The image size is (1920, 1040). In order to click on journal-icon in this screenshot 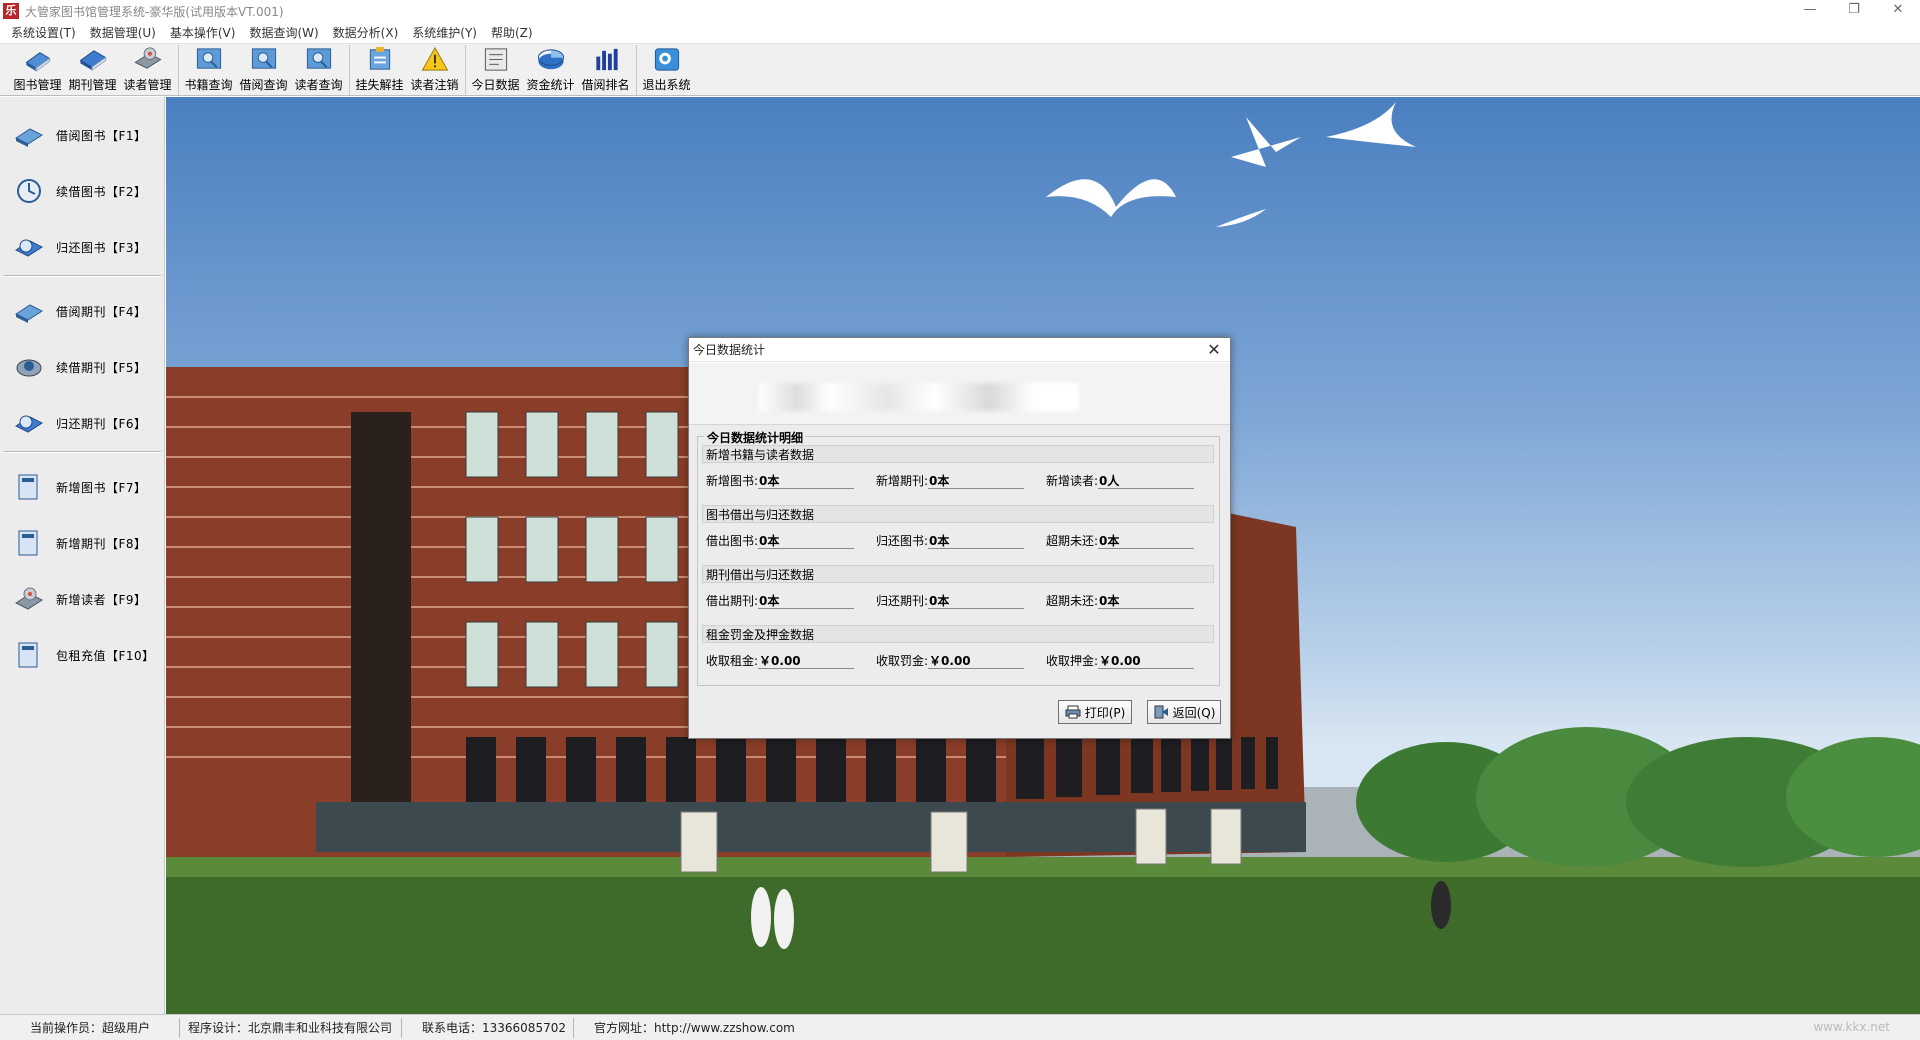, I will do `click(92, 61)`.